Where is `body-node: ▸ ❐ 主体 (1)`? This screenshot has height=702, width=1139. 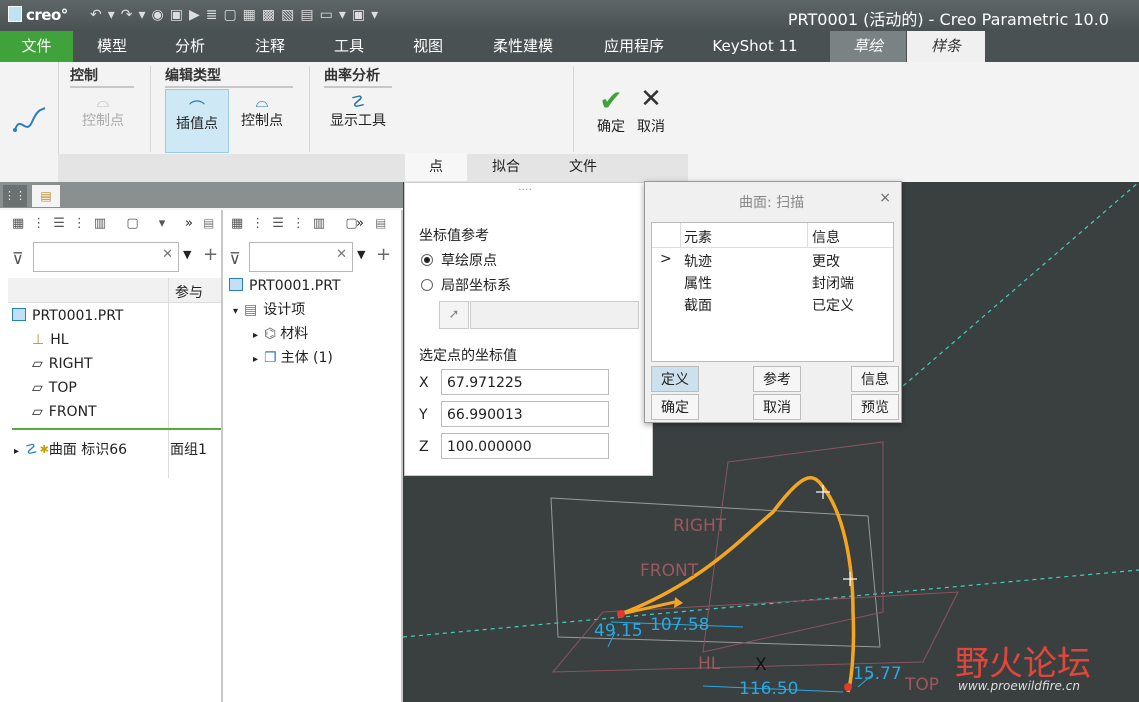
body-node: ▸ ❐ 主体 (1) is located at coordinates (293, 358).